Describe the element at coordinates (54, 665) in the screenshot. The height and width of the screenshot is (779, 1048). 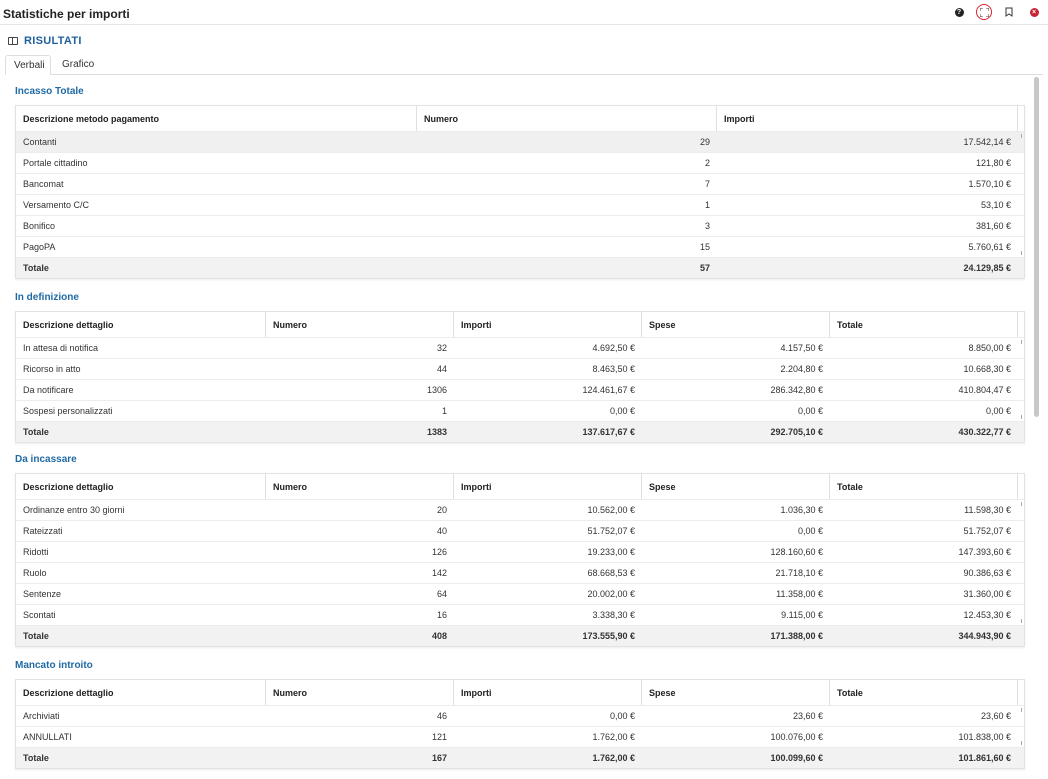
I see `group-title-mancato: Mancato introito` at that location.